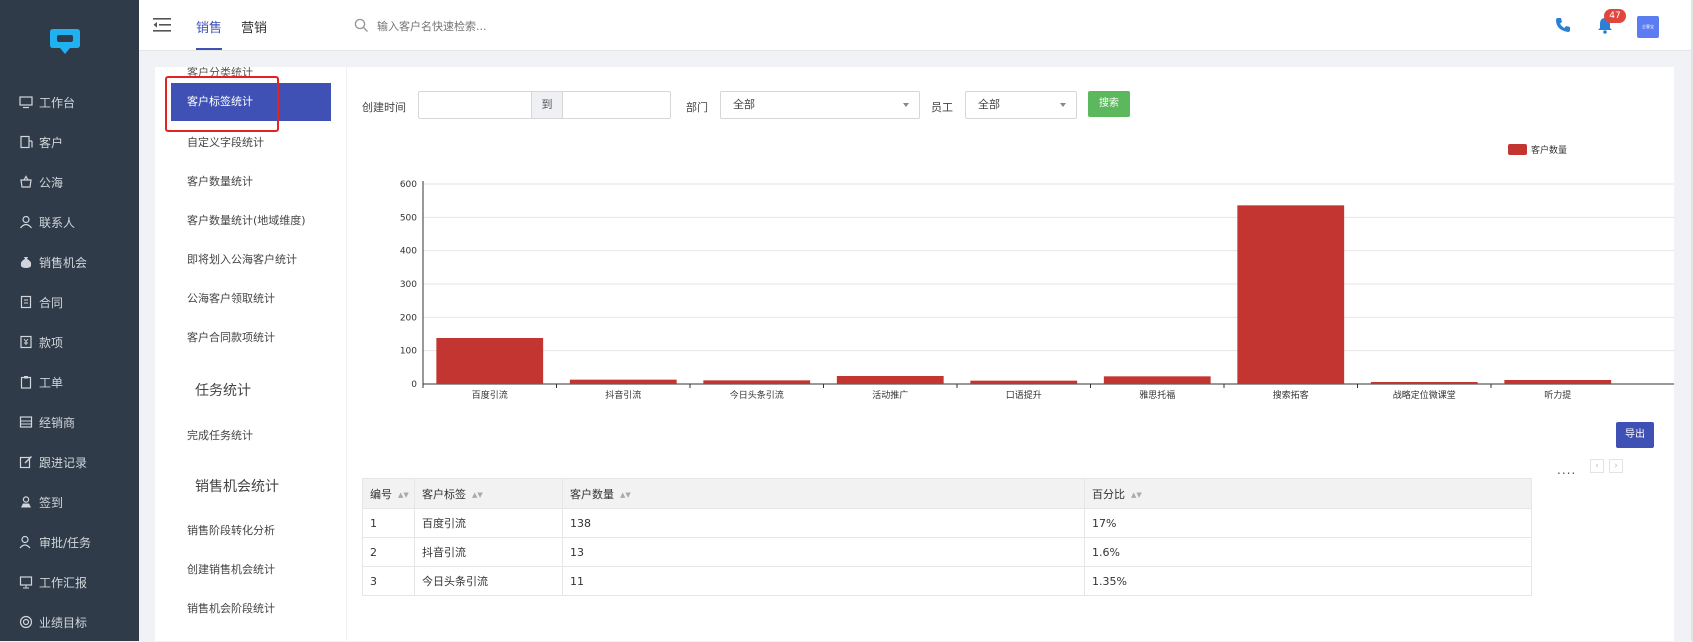 The height and width of the screenshot is (642, 1693). Describe the element at coordinates (26, 342) in the screenshot. I see `payment-icon` at that location.